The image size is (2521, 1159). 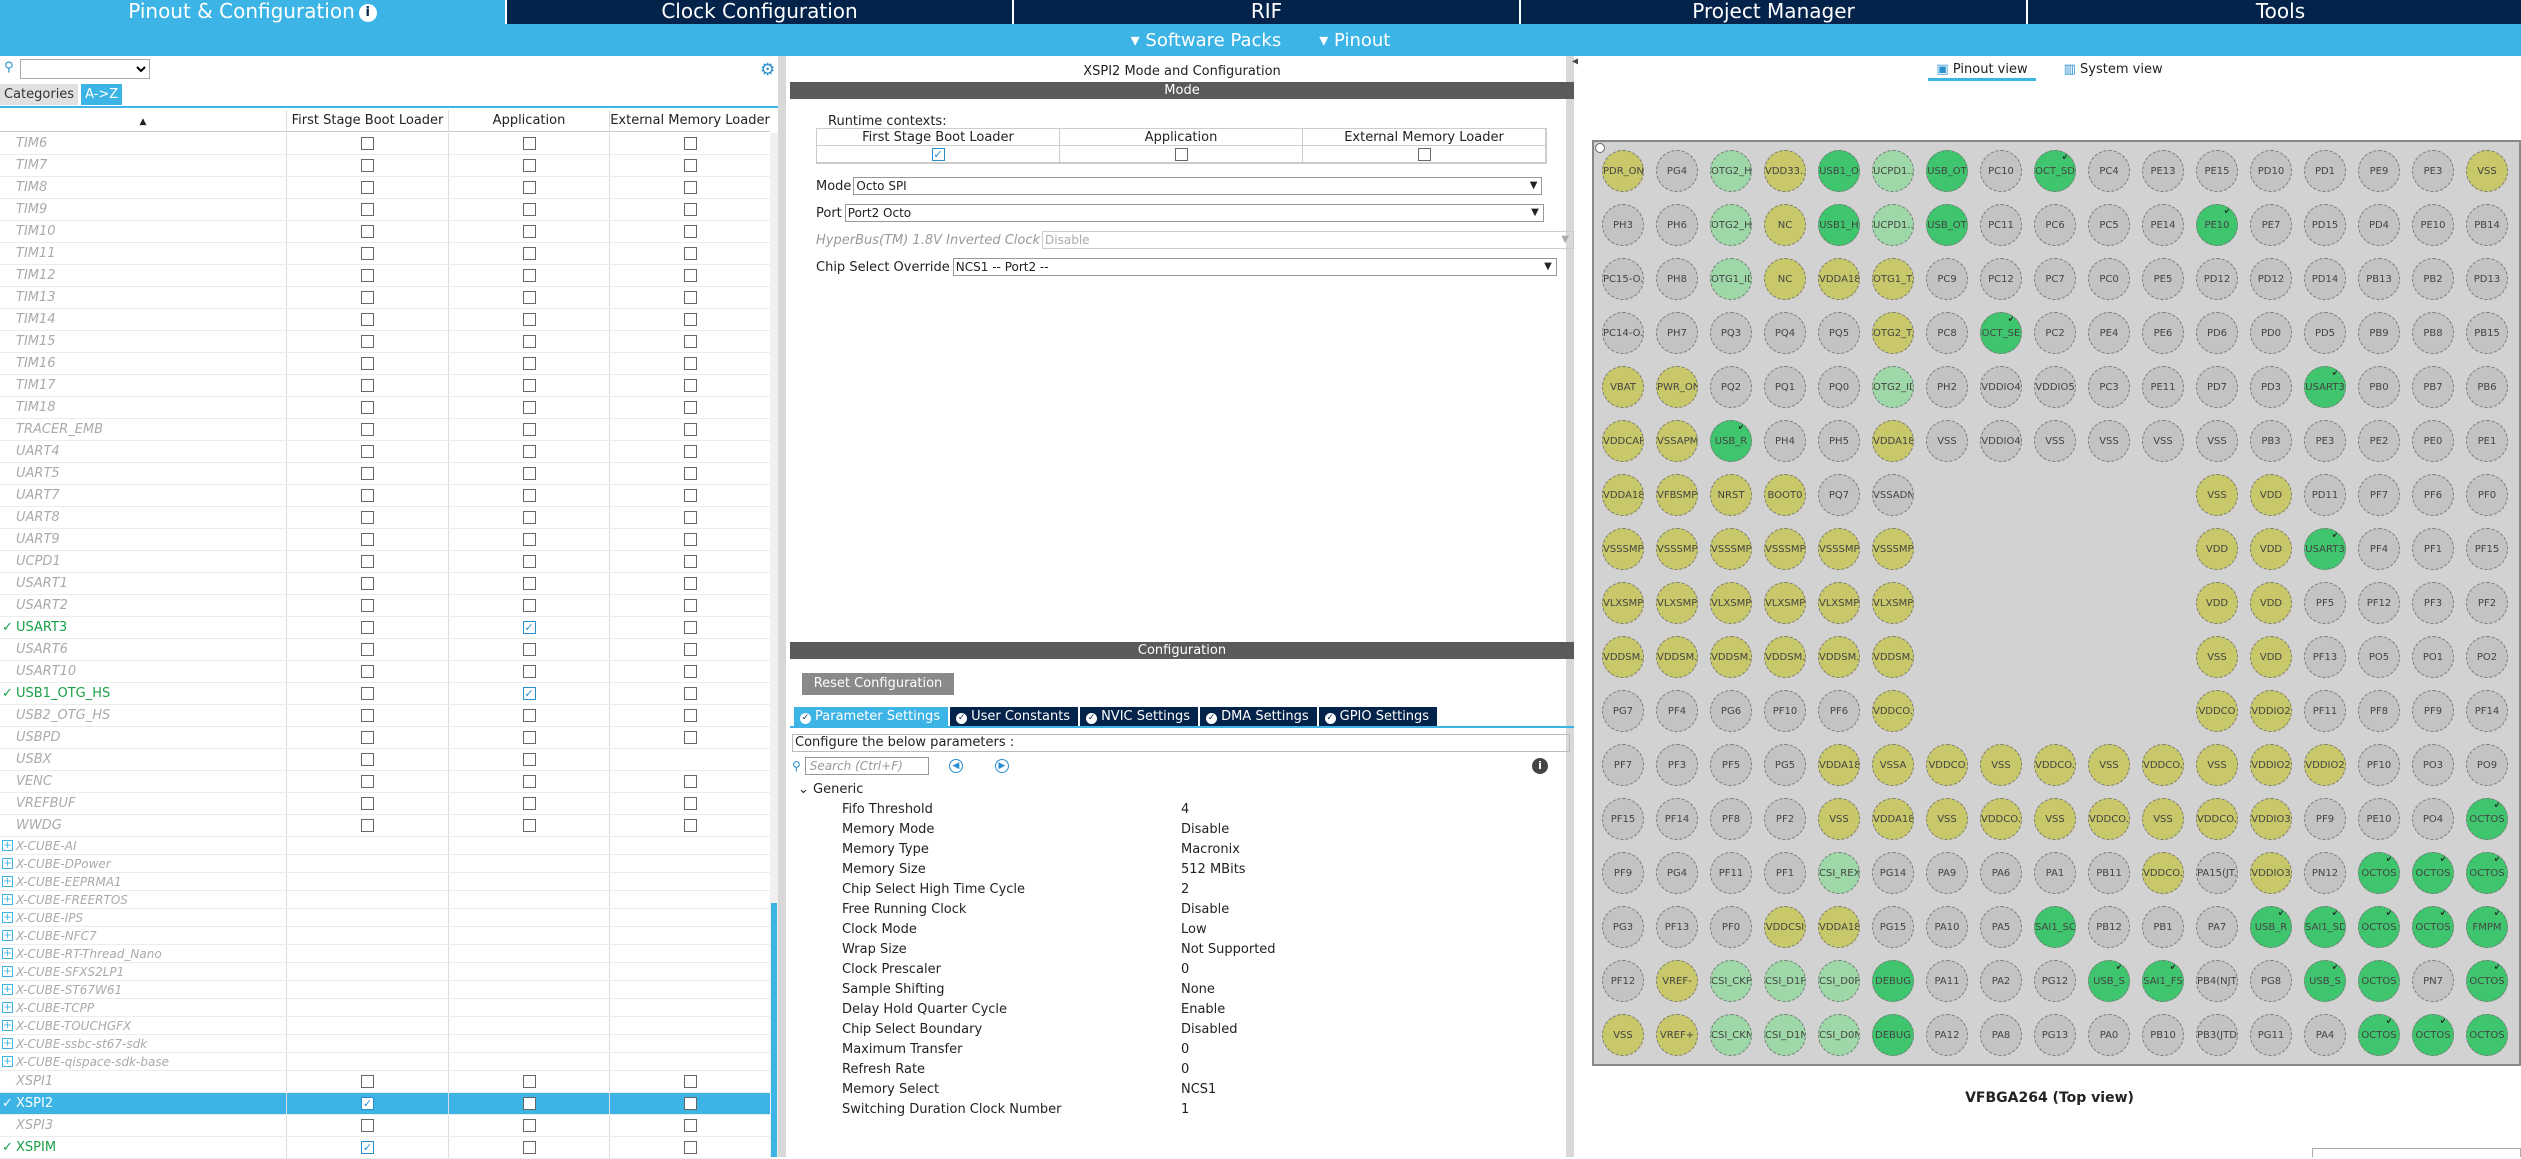 What do you see at coordinates (385, 936) in the screenshot?
I see `table-row: + X-CUBE-NFC7` at bounding box center [385, 936].